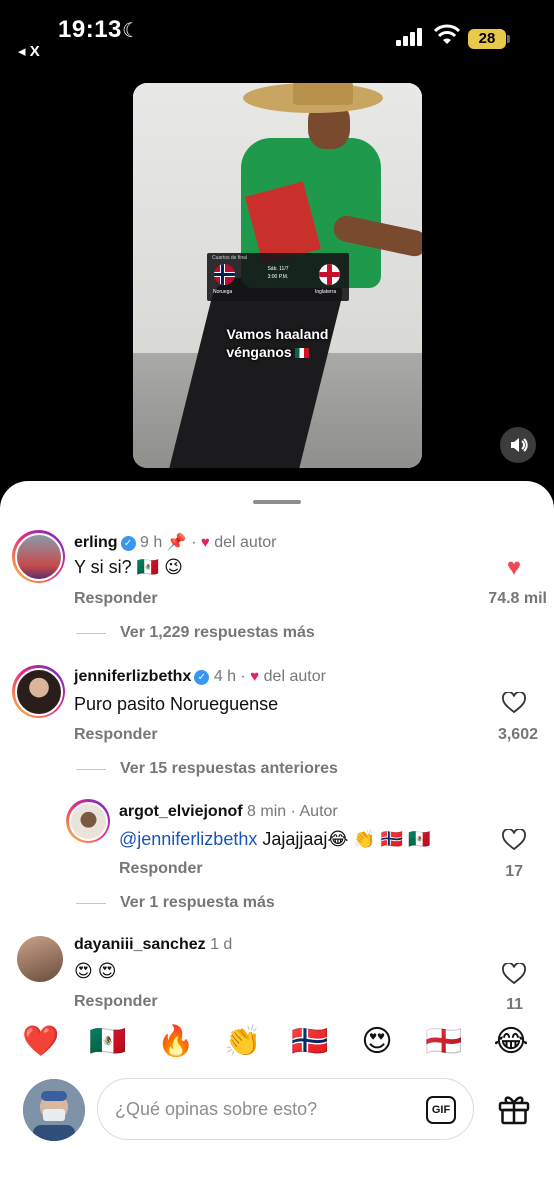 Image resolution: width=554 pixels, height=1200 pixels. Describe the element at coordinates (41, 1041) in the screenshot. I see `reaction-heart: ❤️` at that location.